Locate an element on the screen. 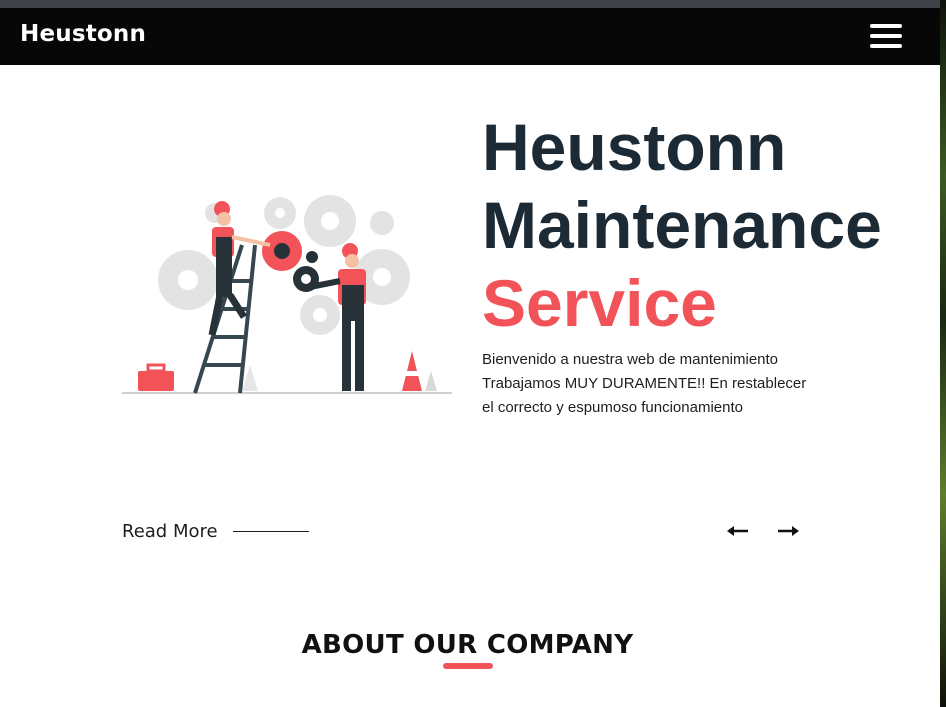  maintenance-workers-illustration is located at coordinates (287, 292).